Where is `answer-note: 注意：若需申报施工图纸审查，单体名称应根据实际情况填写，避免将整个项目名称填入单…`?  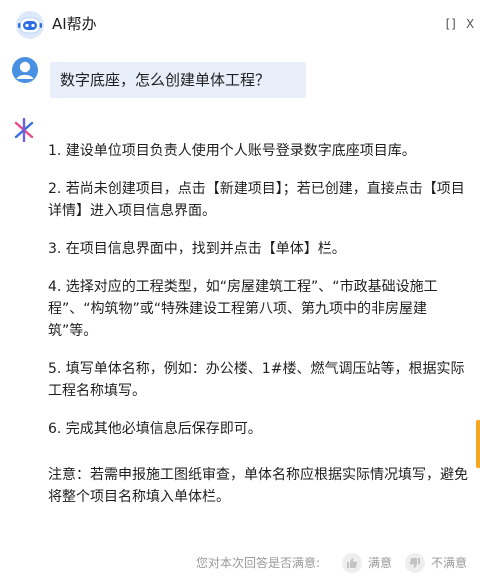
answer-note: 注意：若需申报施工图纸审查，单体名称应根据实际情况填写，避免将整个项目名称填入单… is located at coordinates (258, 486).